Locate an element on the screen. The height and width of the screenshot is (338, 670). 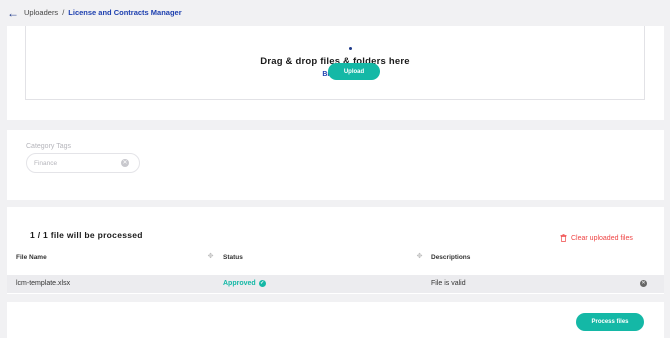
category-tags-select: Finance ✕ is located at coordinates (83, 163).